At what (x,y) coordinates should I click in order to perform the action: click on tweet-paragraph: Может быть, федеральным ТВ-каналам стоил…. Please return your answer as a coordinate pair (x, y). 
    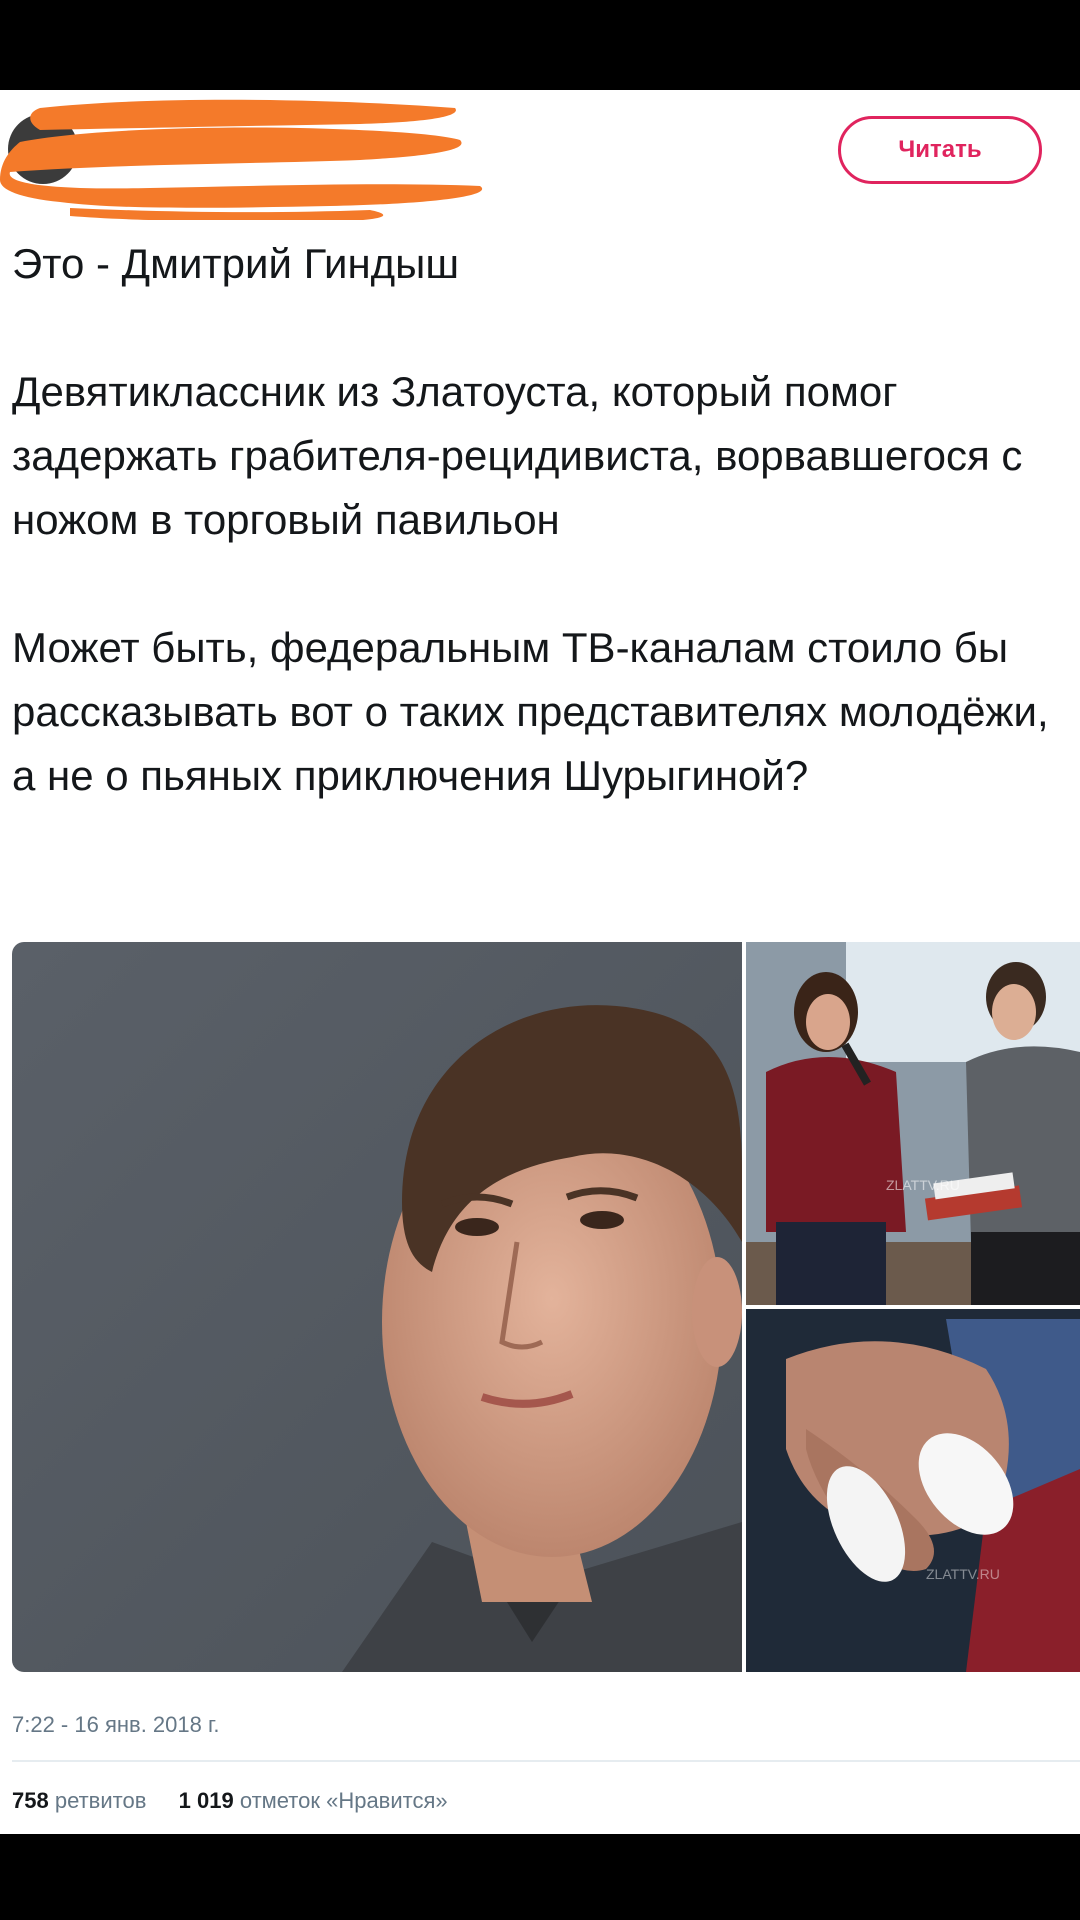
    Looking at the image, I should click on (530, 711).